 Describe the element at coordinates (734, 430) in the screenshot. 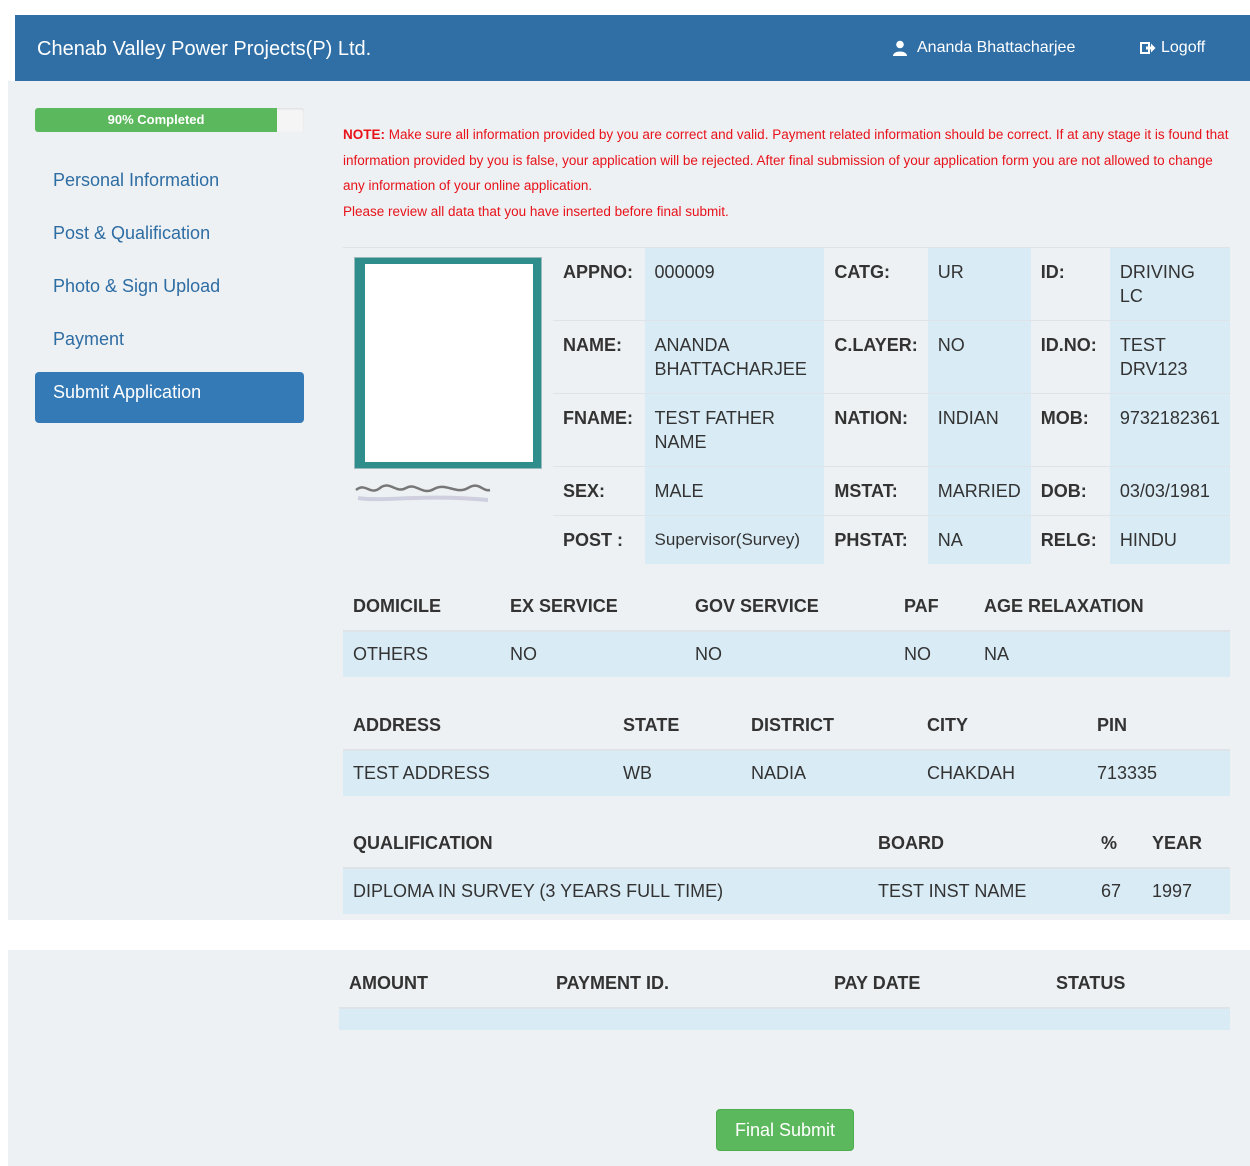

I see `fname-value: TEST FATHER NAME` at that location.